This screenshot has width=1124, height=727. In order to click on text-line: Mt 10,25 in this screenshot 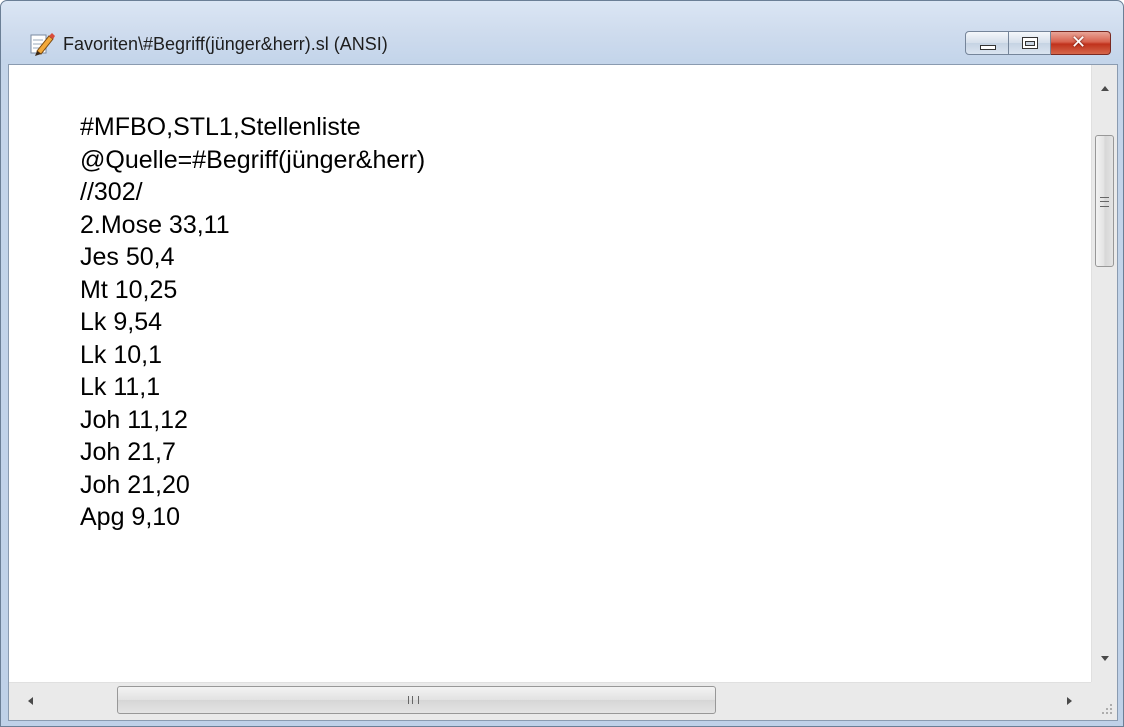, I will do `click(129, 289)`.